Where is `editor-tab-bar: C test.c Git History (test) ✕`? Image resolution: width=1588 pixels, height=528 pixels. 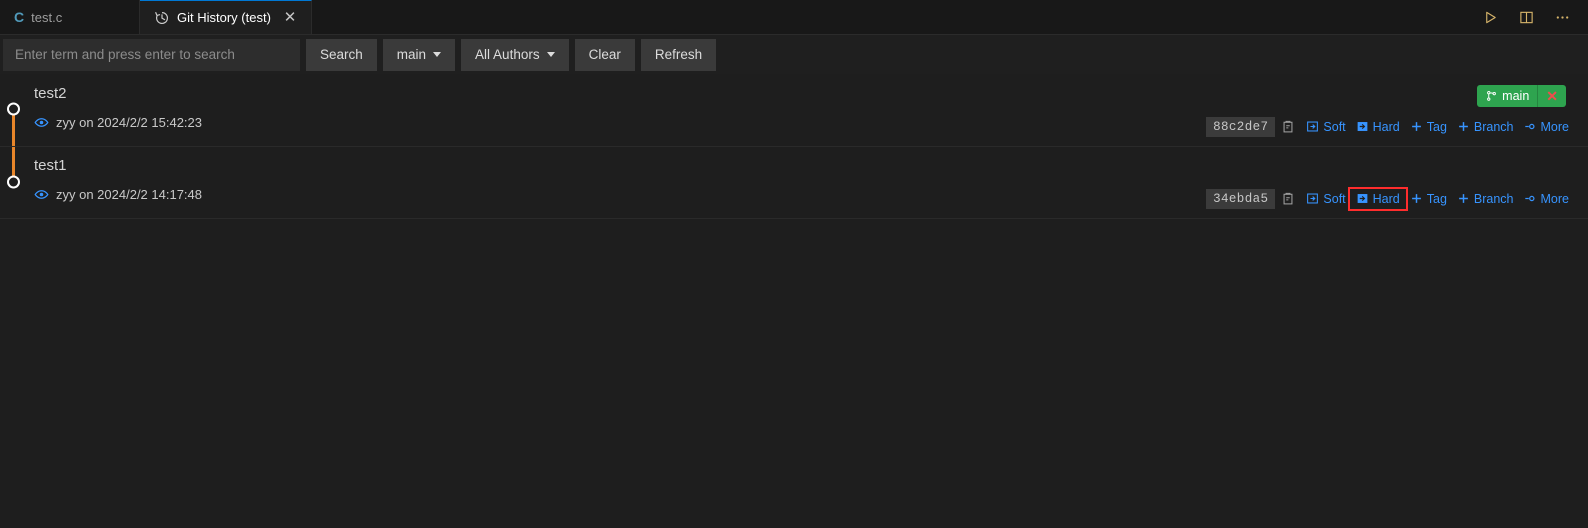
editor-tab-bar: C test.c Git History (test) ✕ is located at coordinates (794, 17).